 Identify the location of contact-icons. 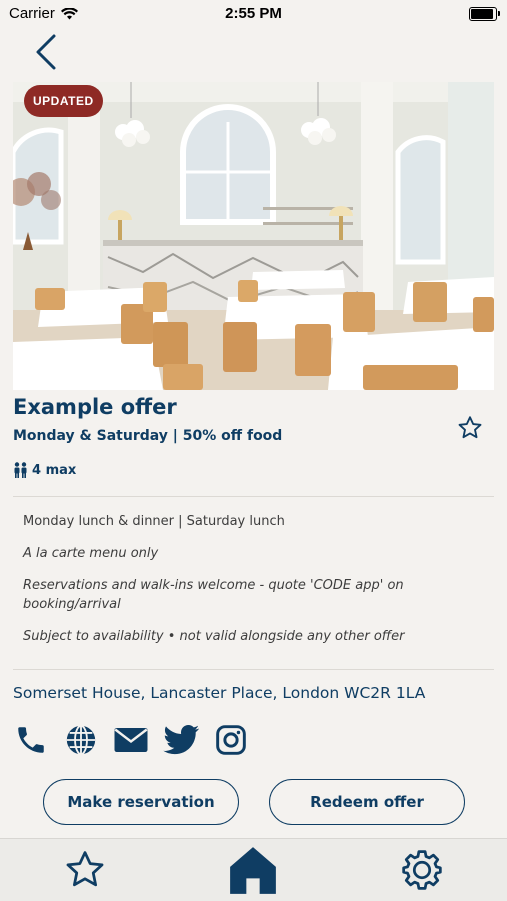
(138, 740).